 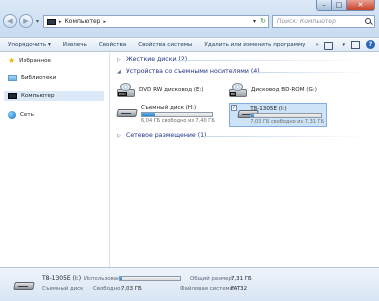 I want to click on group-removable-devices: ◢ Устройства со съемными носителями (4), so click(x=188, y=71).